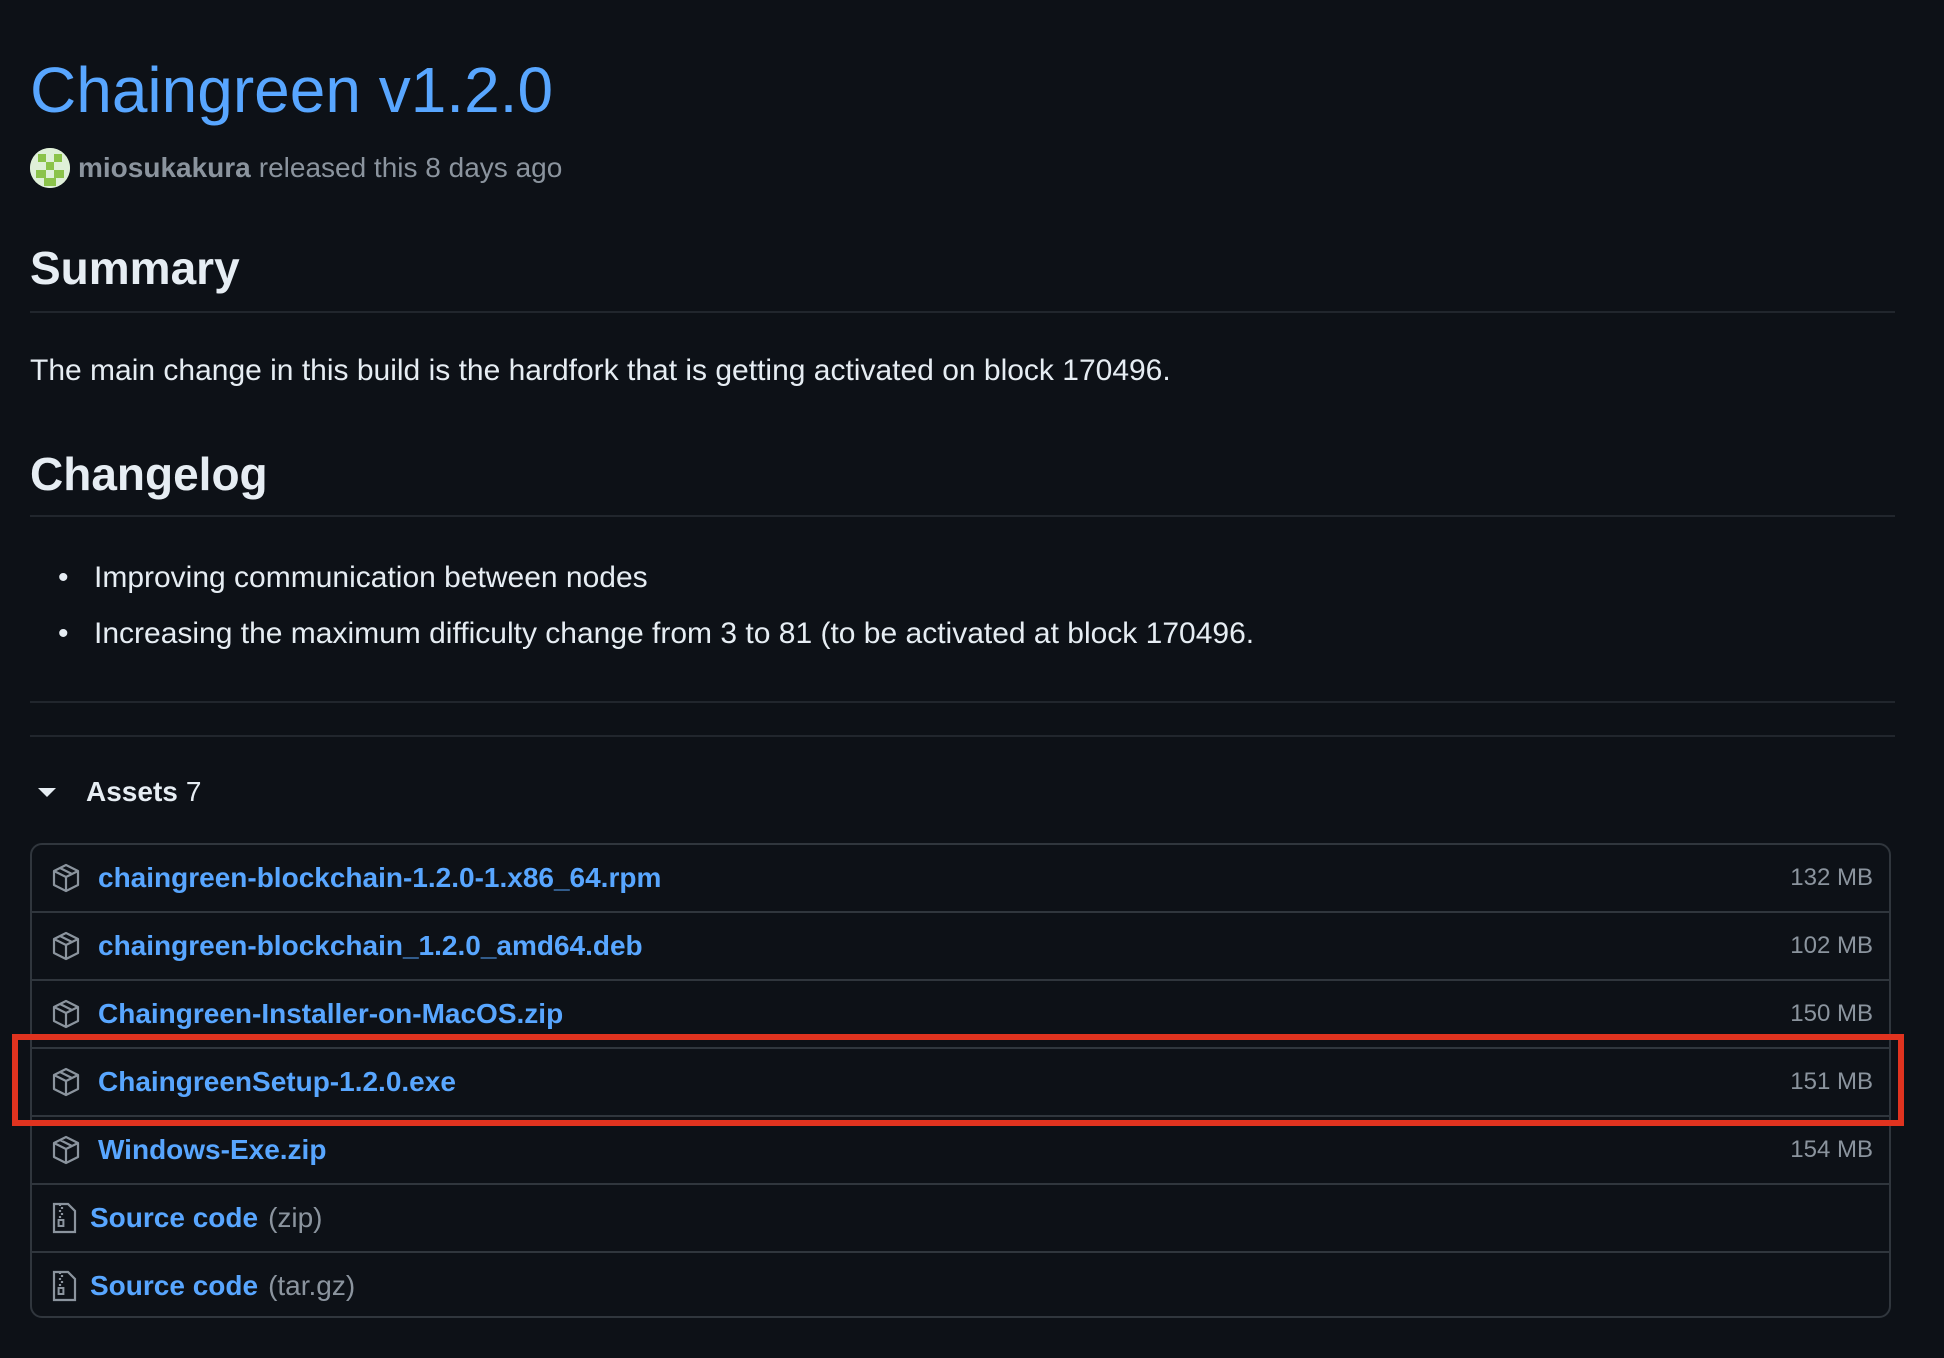  What do you see at coordinates (149, 474) in the screenshot?
I see `changelog-heading: Changelog` at bounding box center [149, 474].